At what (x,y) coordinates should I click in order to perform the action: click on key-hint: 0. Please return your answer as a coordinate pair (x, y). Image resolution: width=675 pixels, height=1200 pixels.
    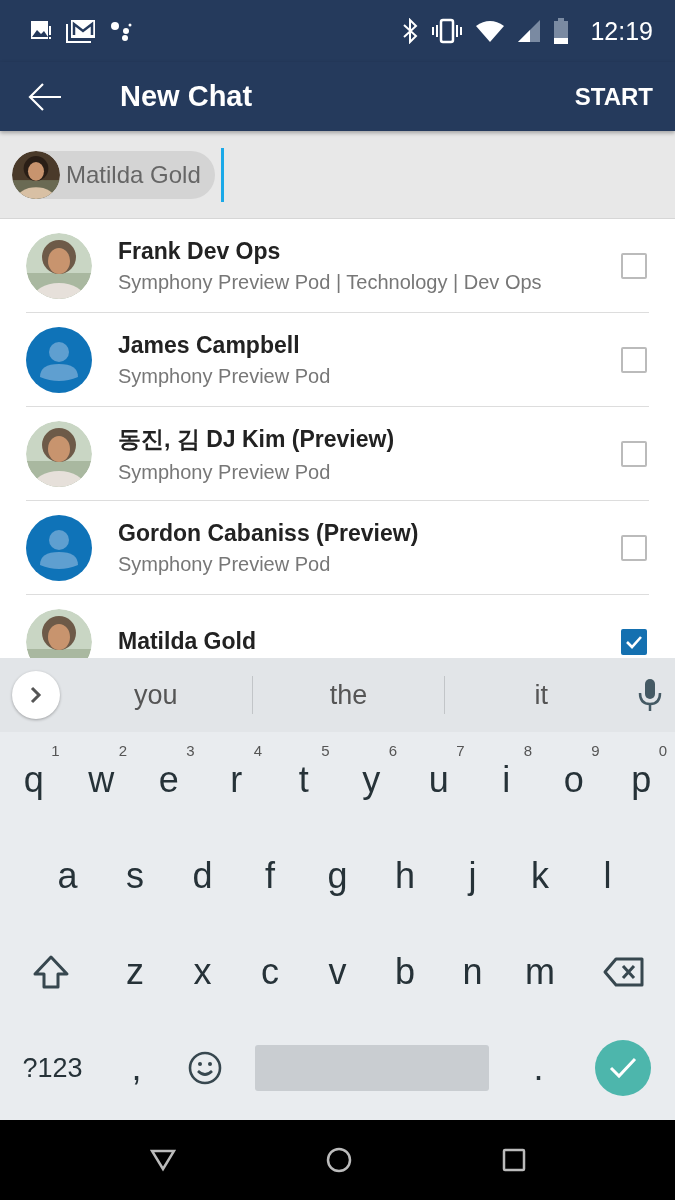
    Looking at the image, I should click on (662, 750).